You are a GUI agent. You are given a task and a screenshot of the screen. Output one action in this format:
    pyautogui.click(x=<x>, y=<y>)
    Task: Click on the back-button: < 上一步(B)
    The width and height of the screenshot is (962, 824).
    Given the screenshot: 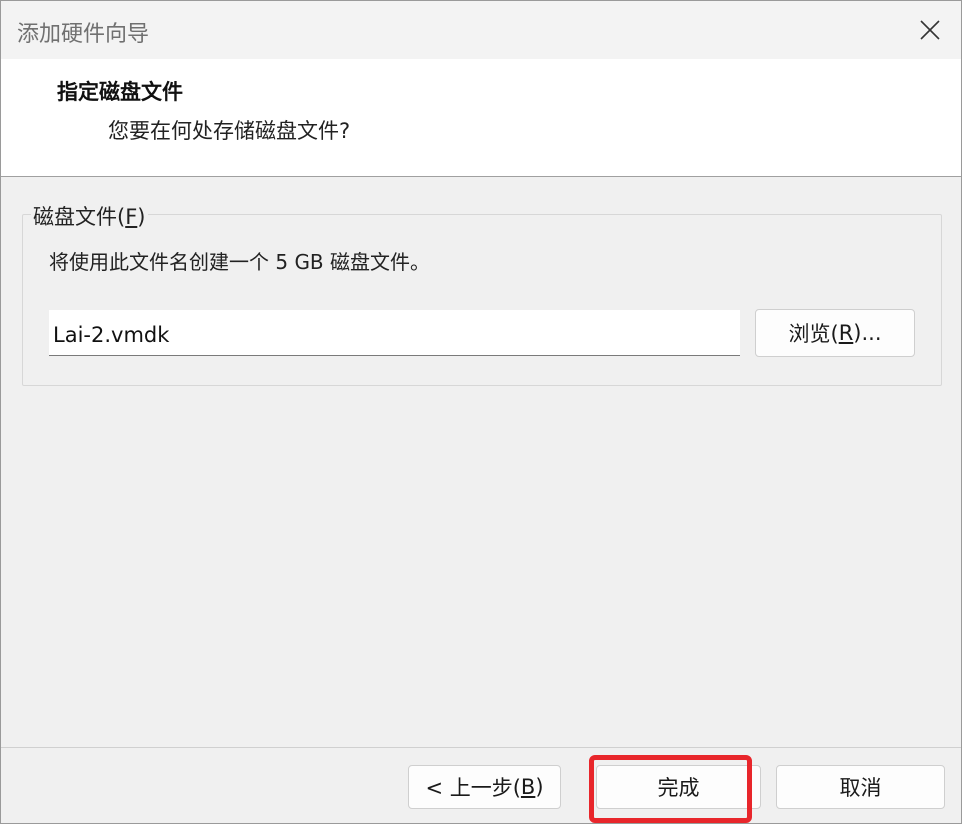 What is the action you would take?
    pyautogui.click(x=484, y=787)
    